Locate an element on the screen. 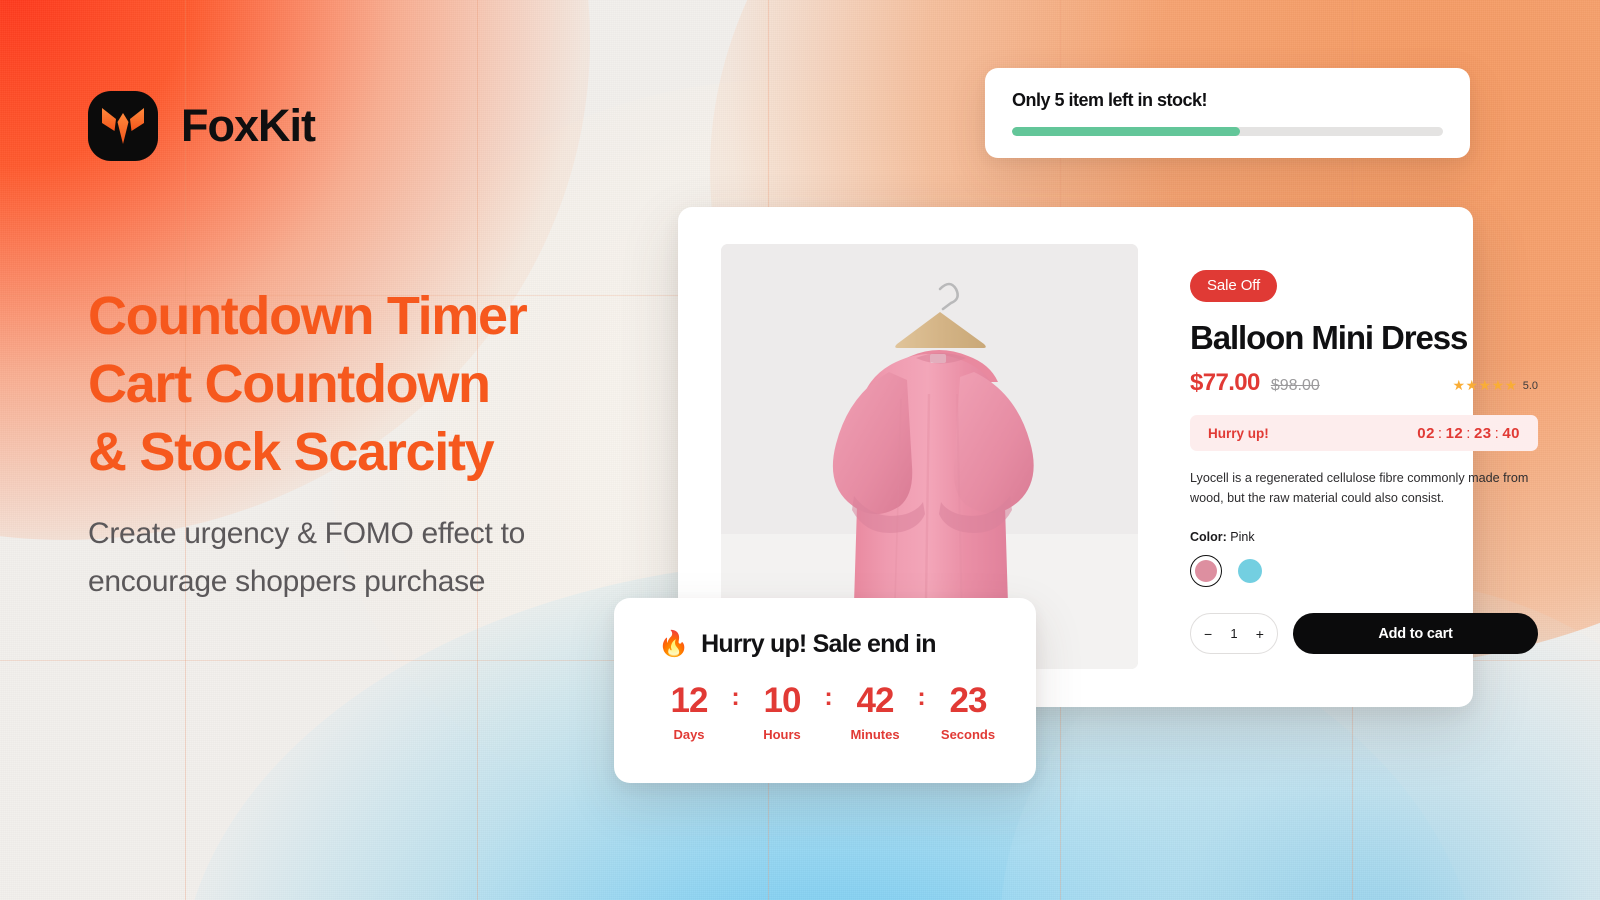 The width and height of the screenshot is (1600, 900). original-price: $98.00 is located at coordinates (1295, 385).